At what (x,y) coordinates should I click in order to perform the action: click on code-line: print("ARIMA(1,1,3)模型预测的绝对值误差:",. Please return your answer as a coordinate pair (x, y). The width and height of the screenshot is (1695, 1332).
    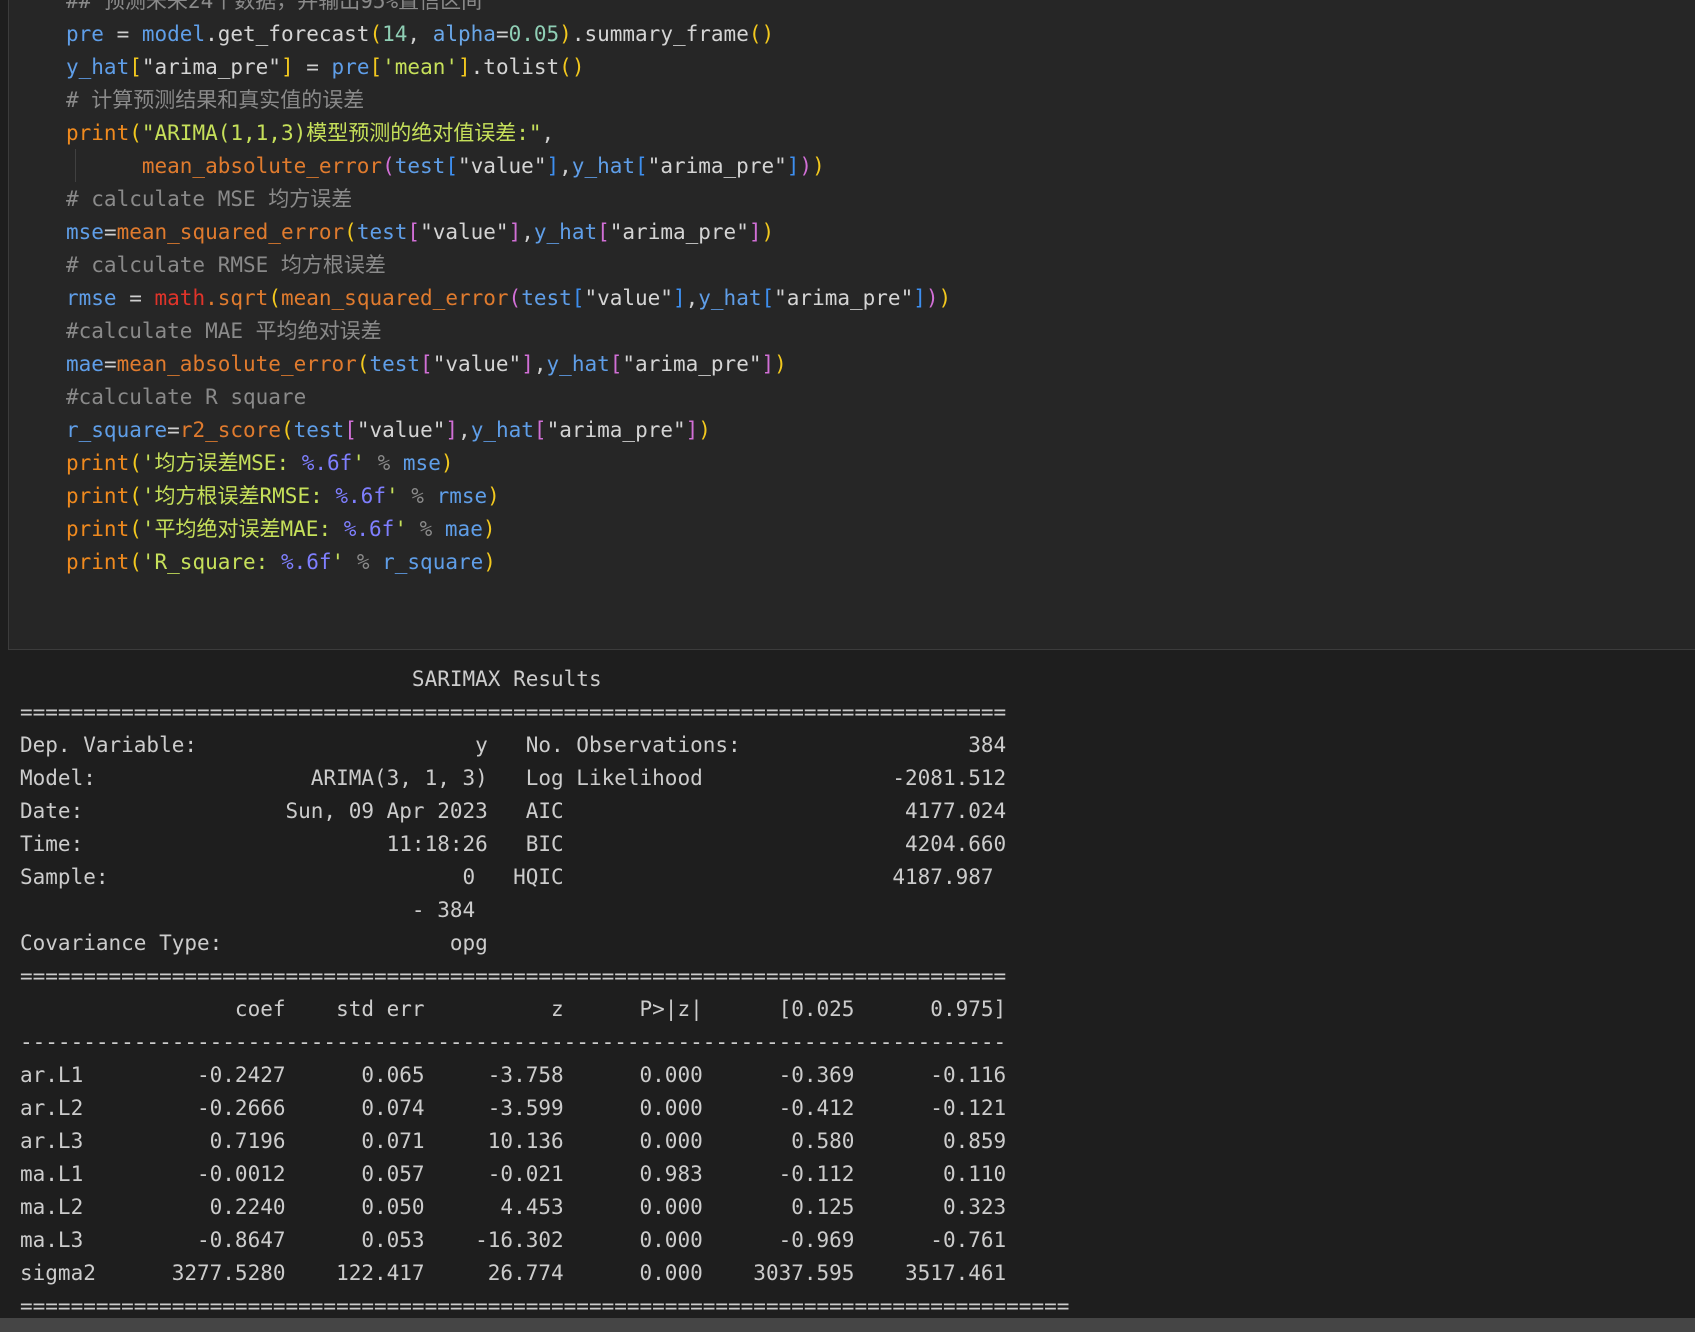
    Looking at the image, I should click on (508, 133).